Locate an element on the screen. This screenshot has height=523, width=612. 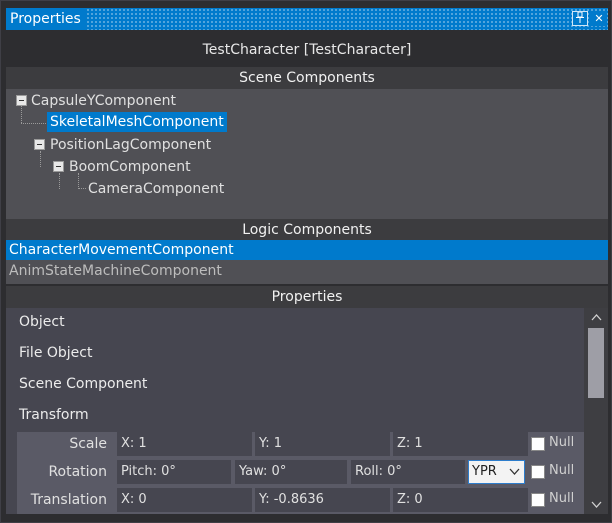
rotation-pitch-field: Pitch: 0° is located at coordinates (174, 472).